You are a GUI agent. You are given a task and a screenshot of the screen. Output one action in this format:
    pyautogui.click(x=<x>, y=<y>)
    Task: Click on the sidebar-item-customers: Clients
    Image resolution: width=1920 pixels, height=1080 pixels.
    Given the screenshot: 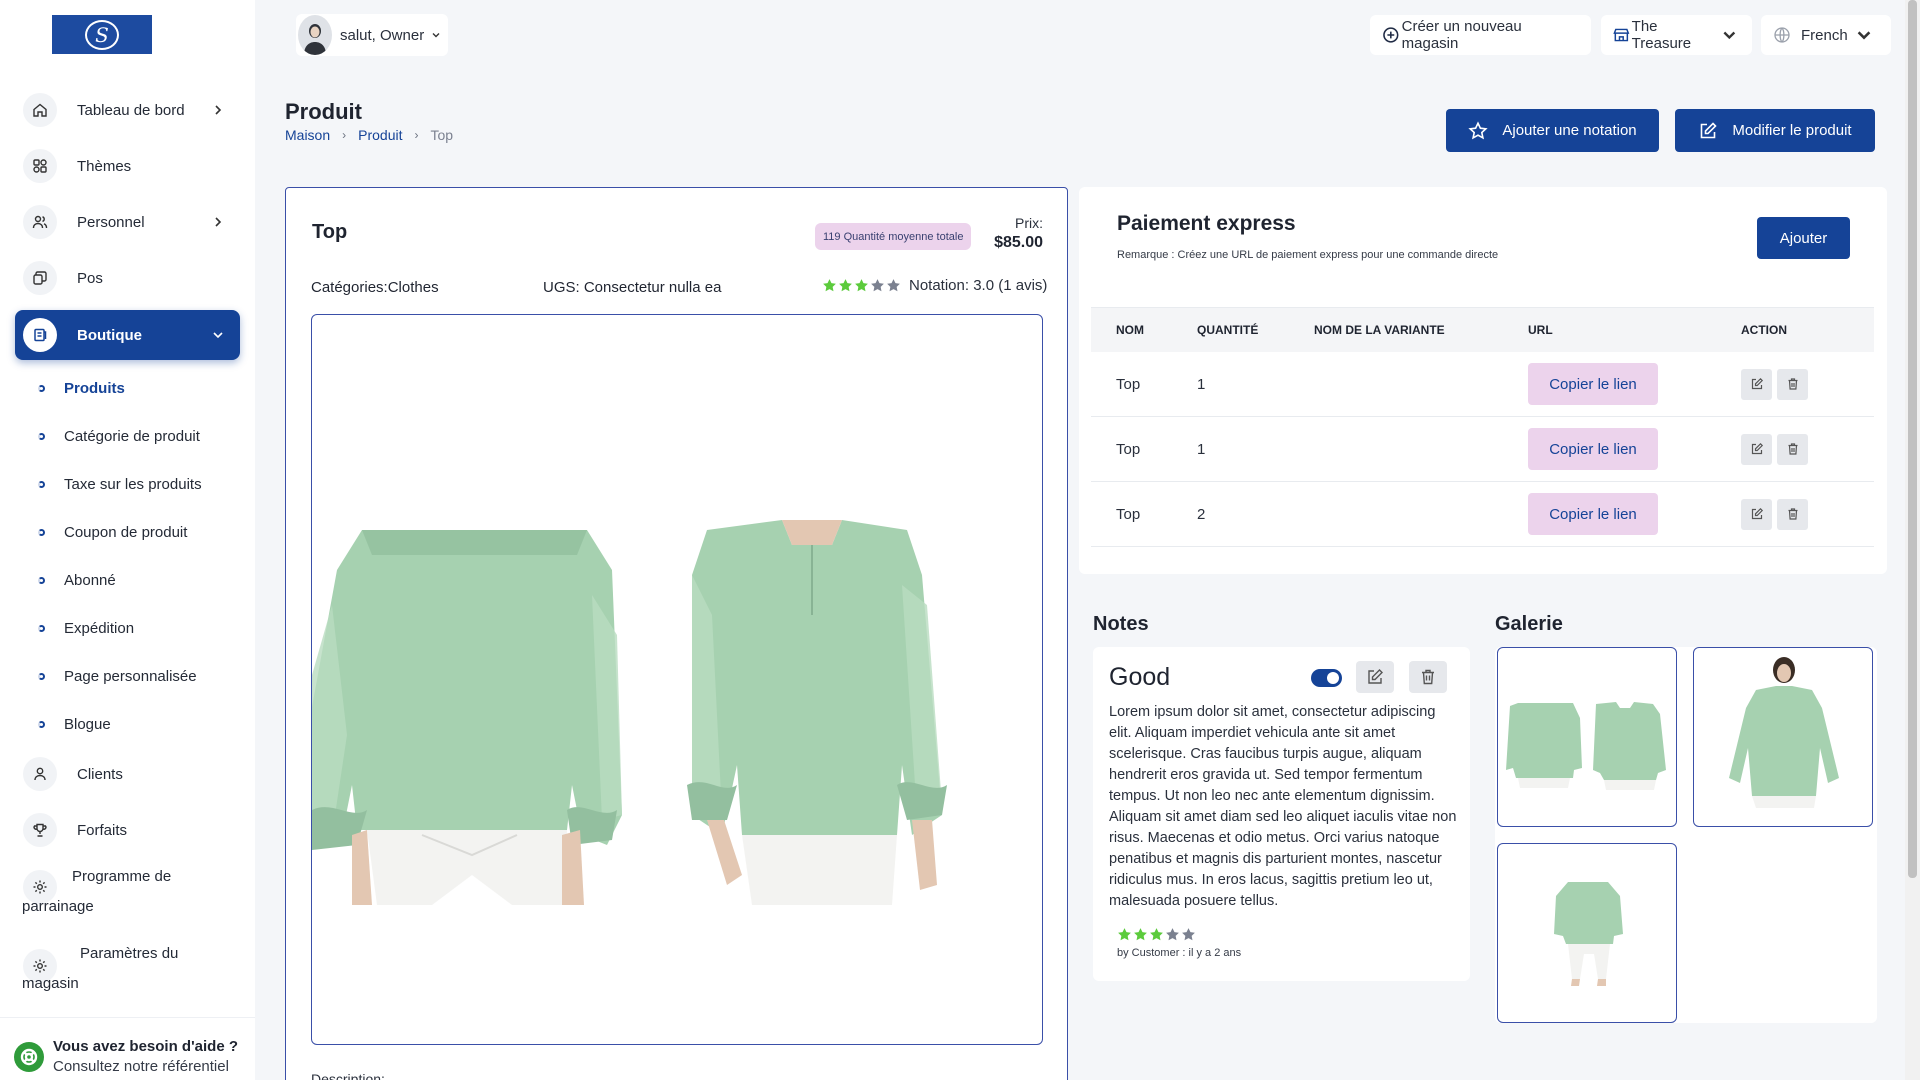 What is the action you would take?
    pyautogui.click(x=127, y=774)
    